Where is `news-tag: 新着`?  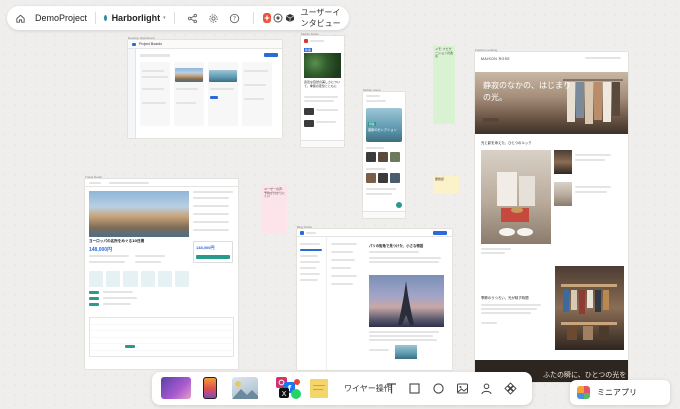 news-tag: 新着 is located at coordinates (308, 50).